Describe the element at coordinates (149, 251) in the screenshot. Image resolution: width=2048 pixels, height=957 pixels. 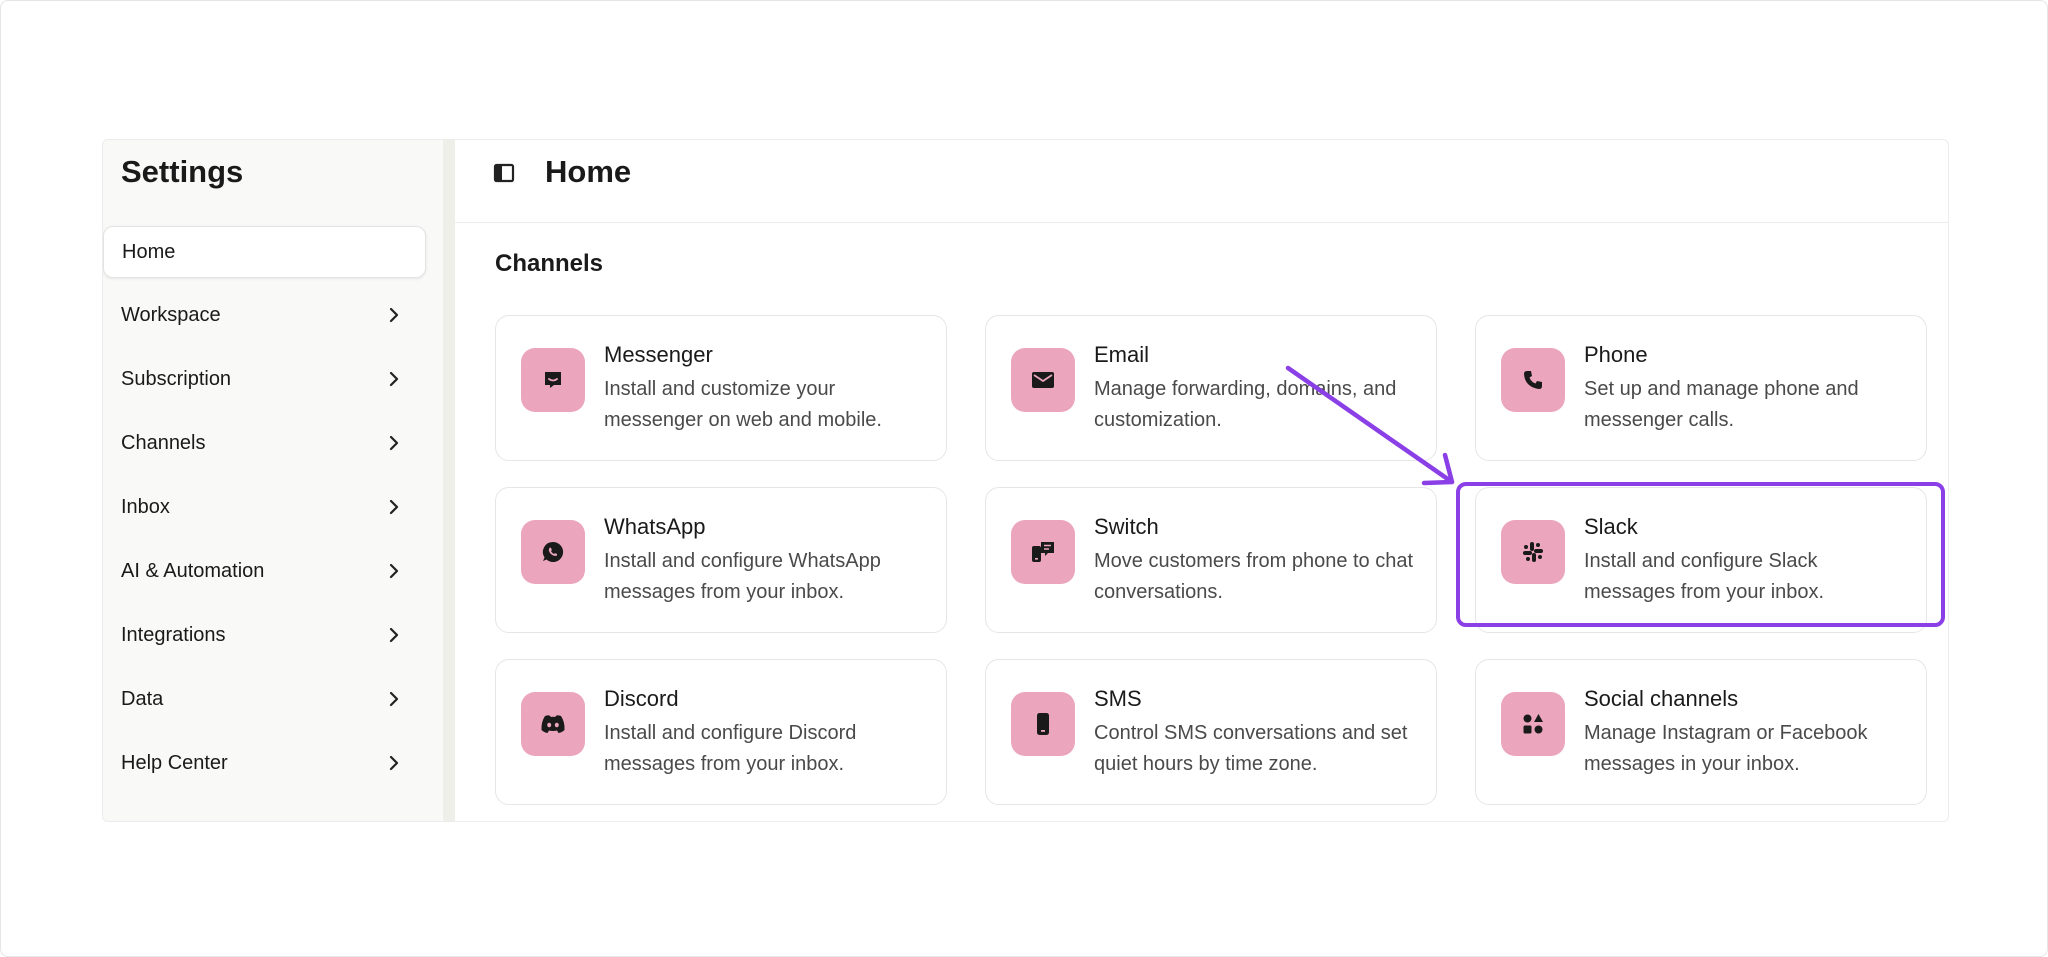
I see `sidebar-item-label: Home` at that location.